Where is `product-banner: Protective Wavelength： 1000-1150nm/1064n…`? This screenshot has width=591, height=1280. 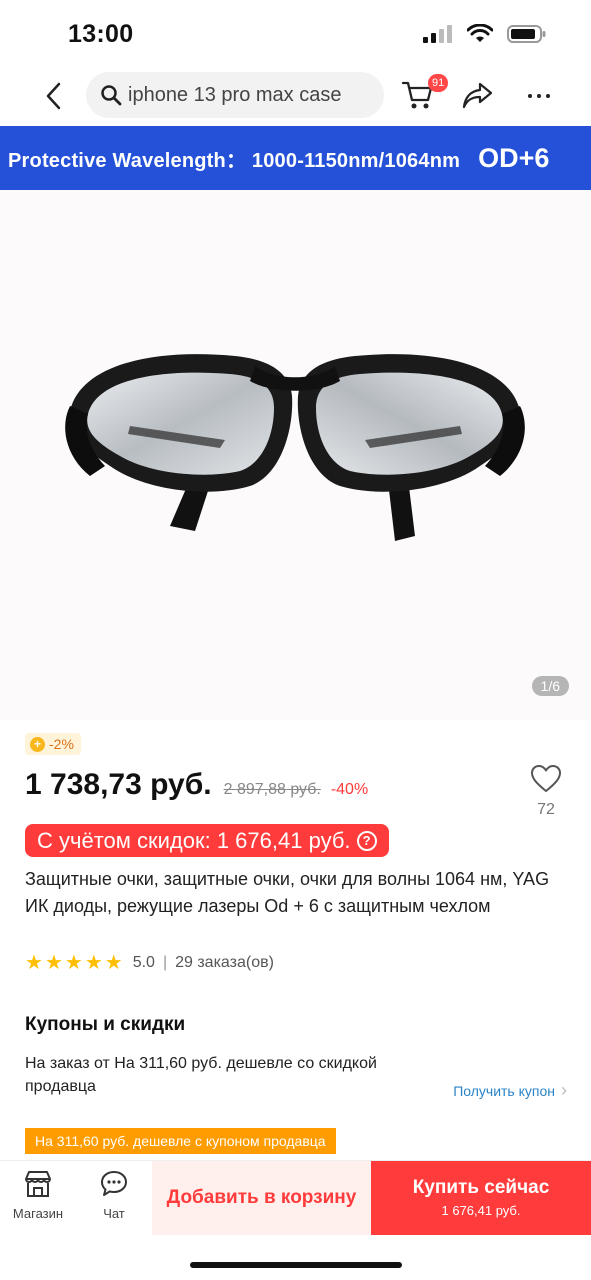
product-banner: Protective Wavelength： 1000-1150nm/1064n… is located at coordinates (295, 158).